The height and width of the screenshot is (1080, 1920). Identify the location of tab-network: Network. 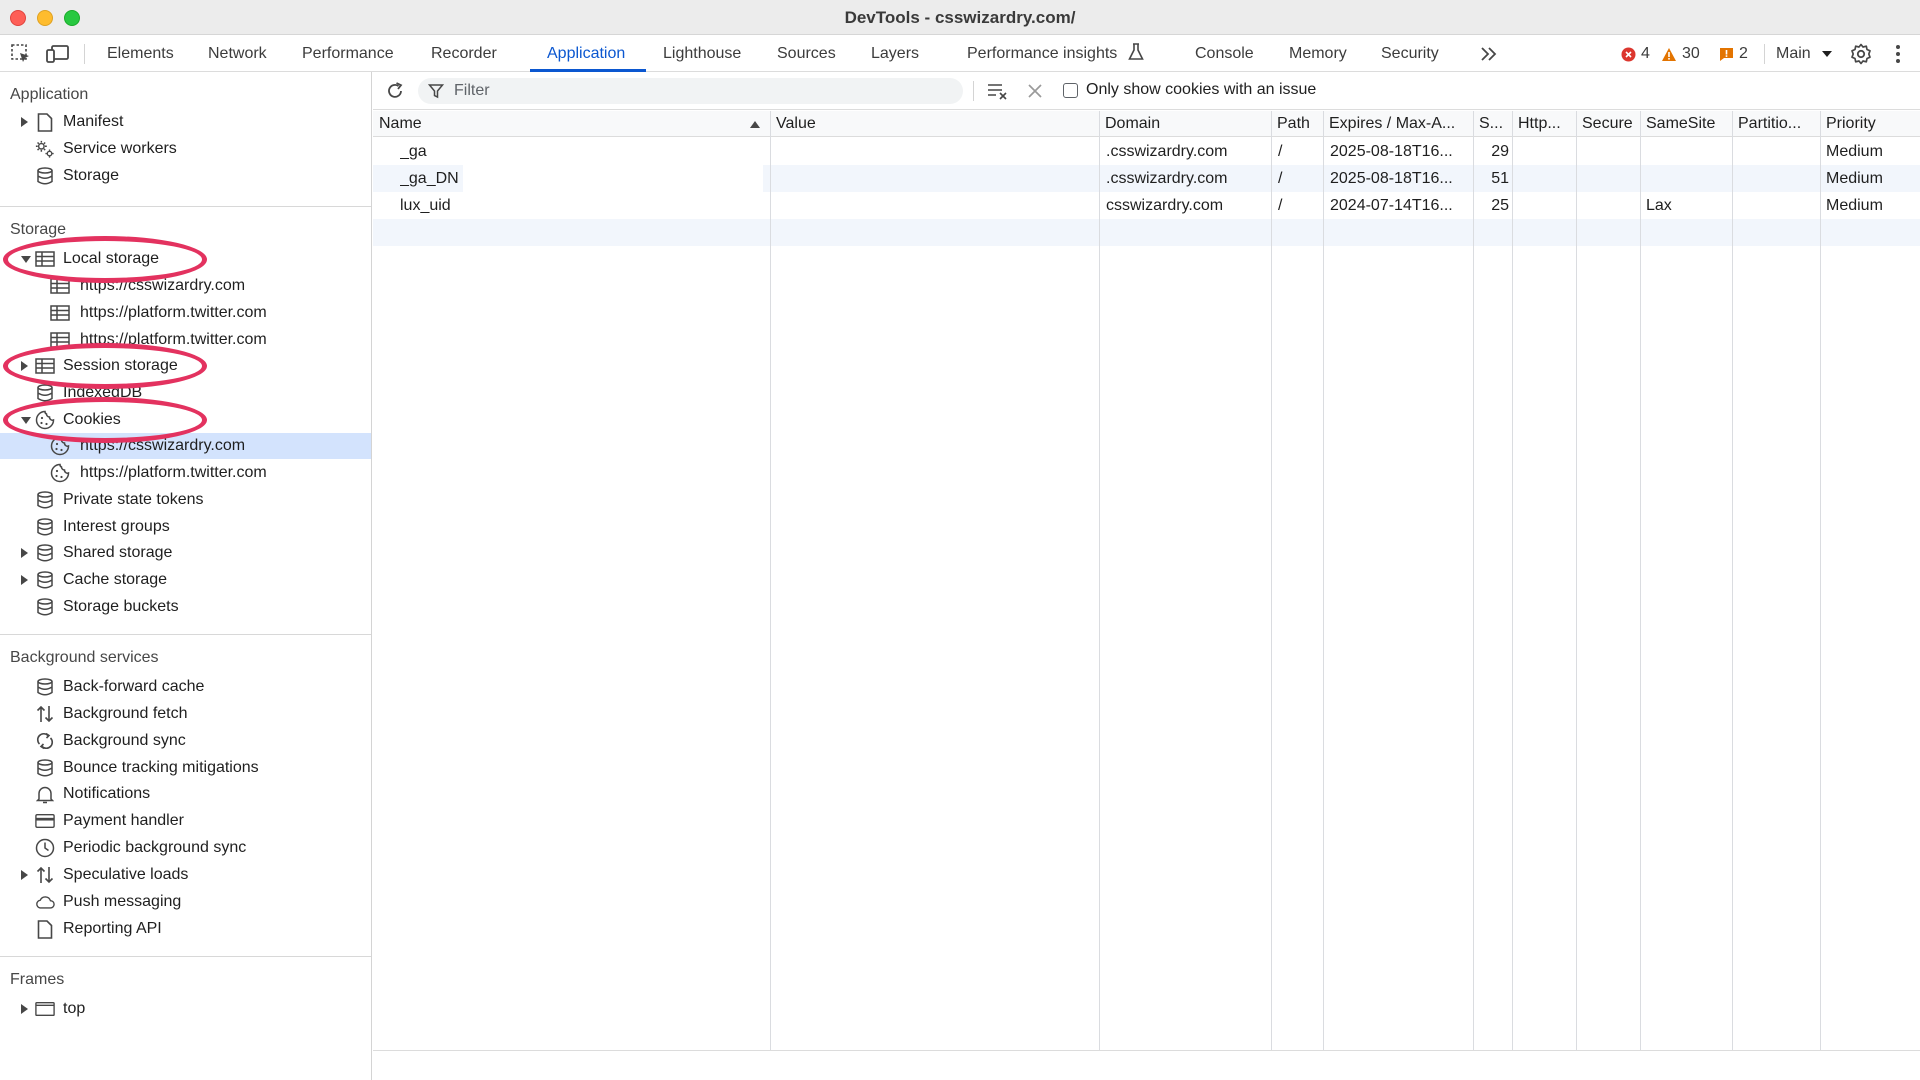
(237, 54).